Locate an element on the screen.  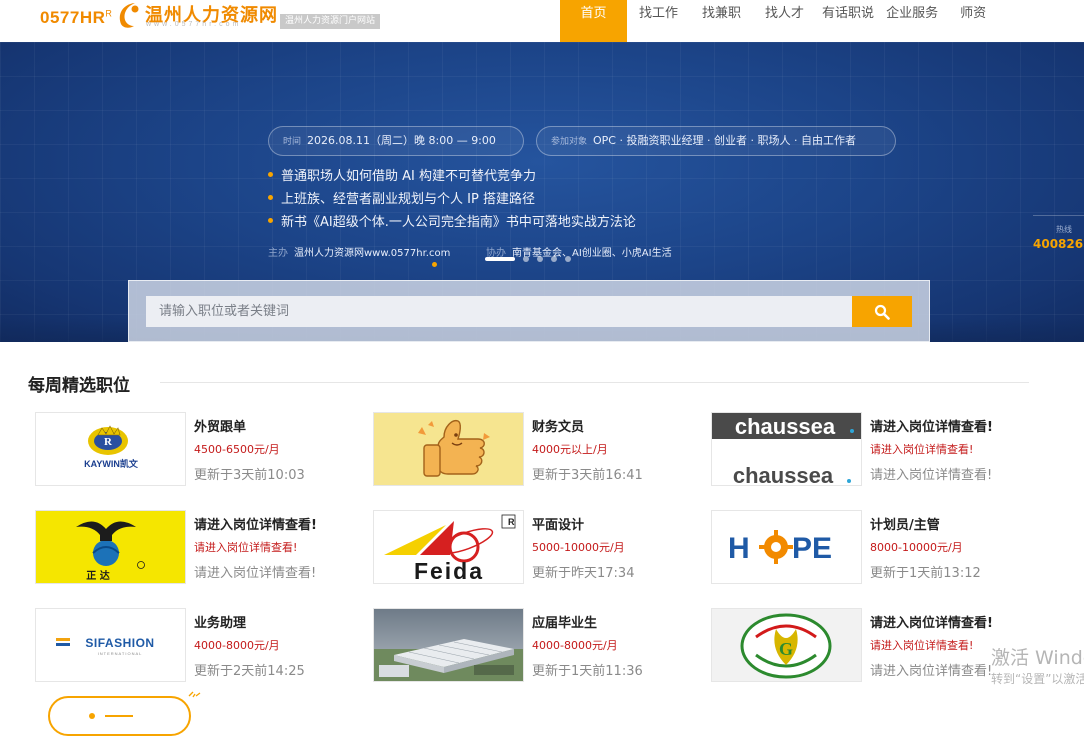
job-title: 应届毕业生 is located at coordinates (564, 621).